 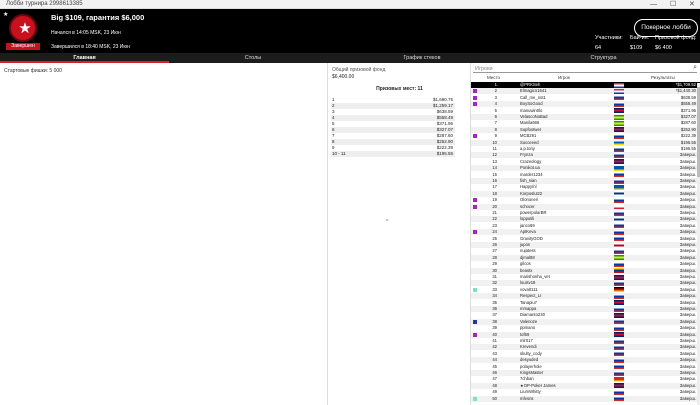 I want to click on table-row: 22 lopputili Заверш., so click(x=585, y=219).